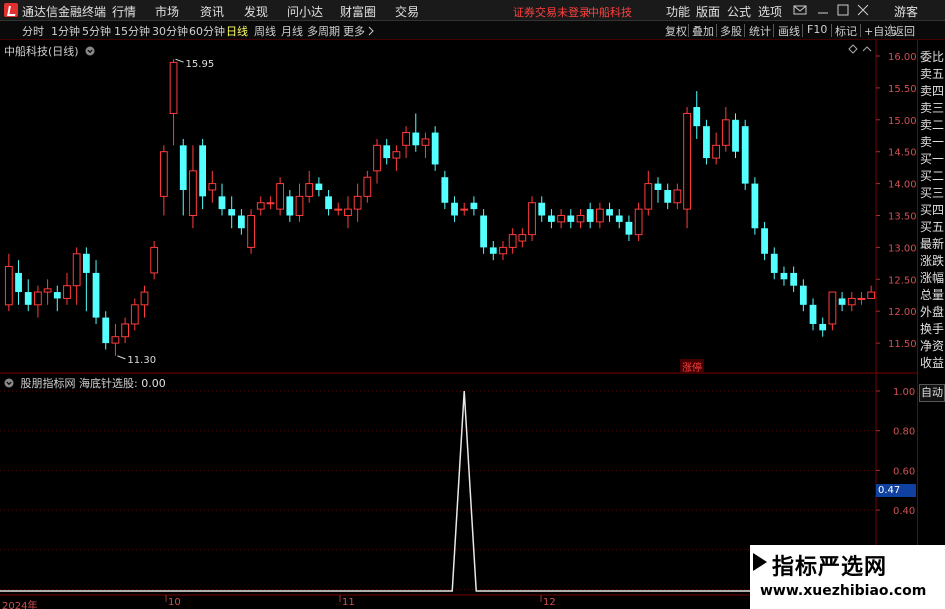 This screenshot has width=945, height=609. I want to click on btn-statistics: 统计, so click(760, 31).